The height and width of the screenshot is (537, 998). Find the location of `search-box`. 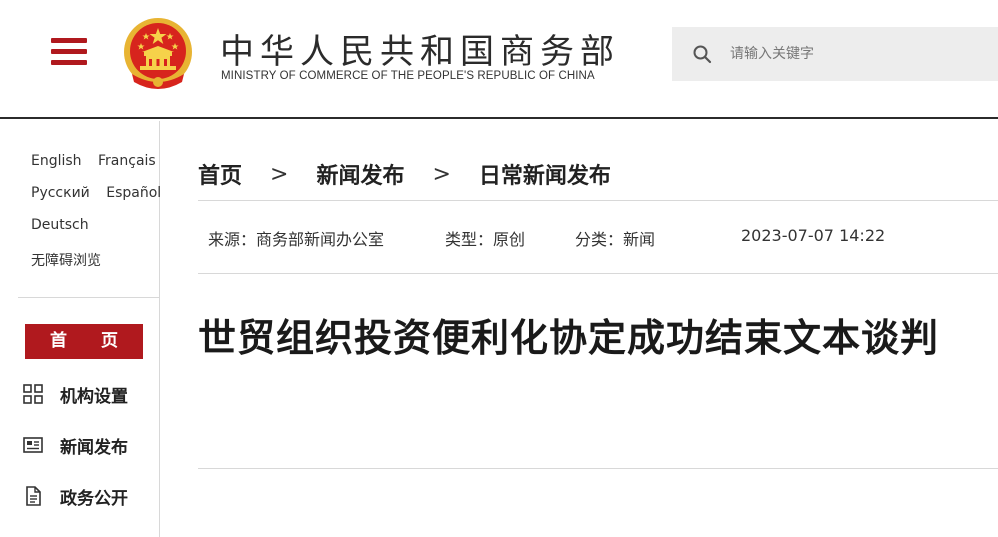

search-box is located at coordinates (835, 54).